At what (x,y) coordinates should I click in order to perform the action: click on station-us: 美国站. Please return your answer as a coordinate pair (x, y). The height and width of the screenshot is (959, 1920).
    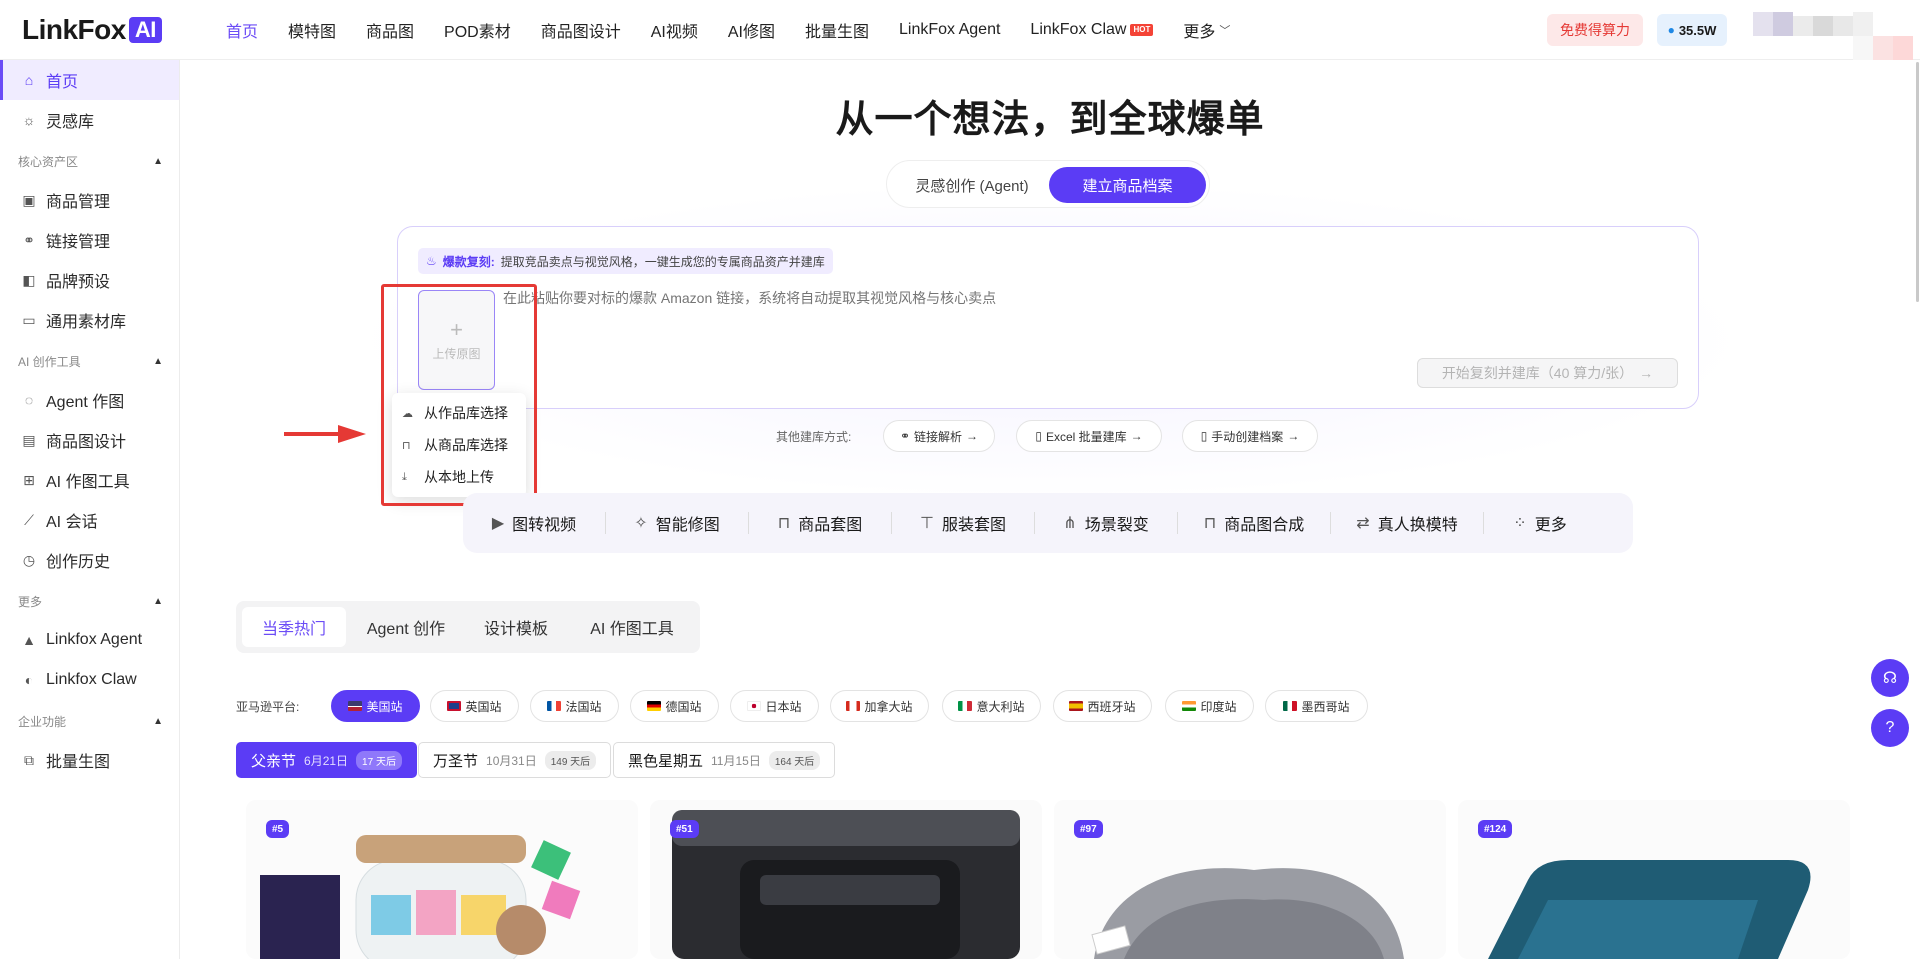
    Looking at the image, I should click on (375, 706).